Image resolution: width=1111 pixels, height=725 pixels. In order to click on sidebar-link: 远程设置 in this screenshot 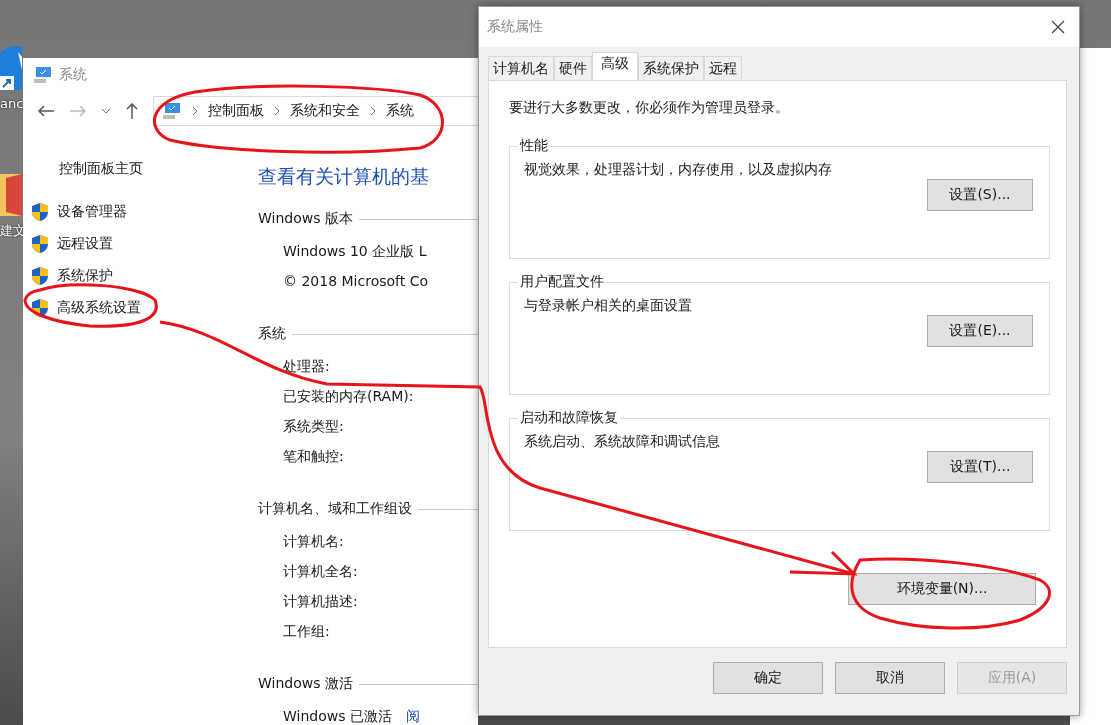, I will do `click(85, 244)`.